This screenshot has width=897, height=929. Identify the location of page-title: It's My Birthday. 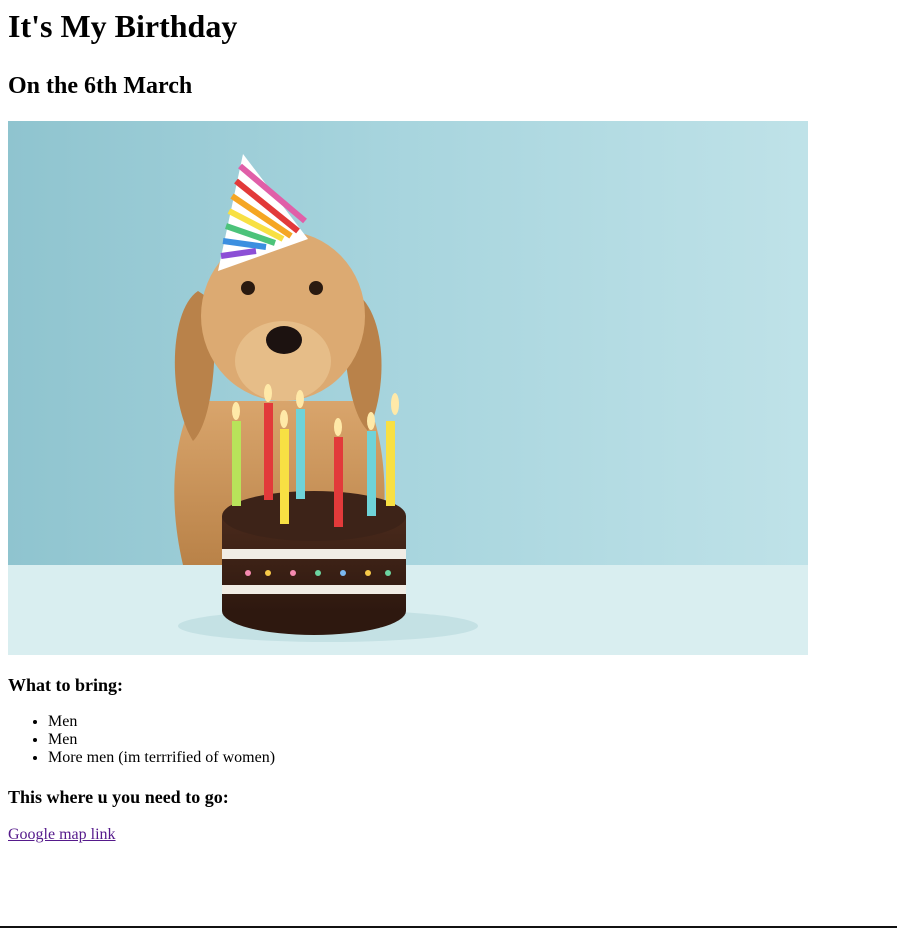
(123, 26).